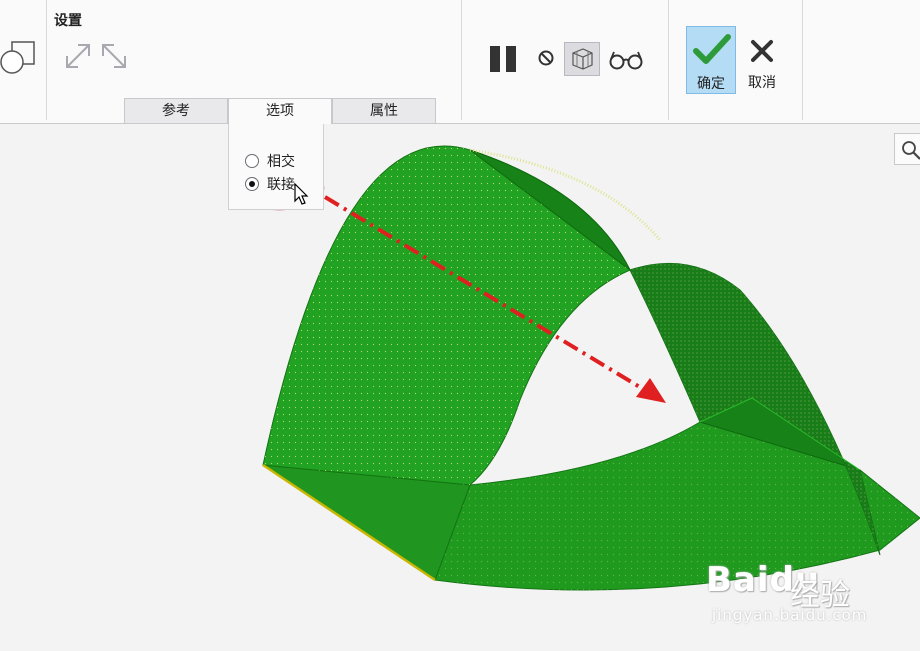 This screenshot has width=920, height=651. Describe the element at coordinates (281, 185) in the screenshot. I see `radio-join-label: 联接` at that location.